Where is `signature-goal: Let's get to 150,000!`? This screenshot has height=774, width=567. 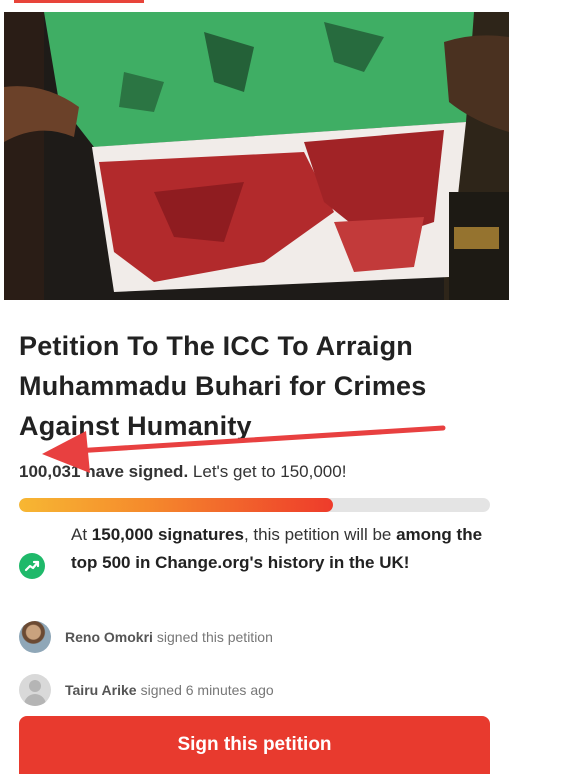 signature-goal: Let's get to 150,000! is located at coordinates (269, 471).